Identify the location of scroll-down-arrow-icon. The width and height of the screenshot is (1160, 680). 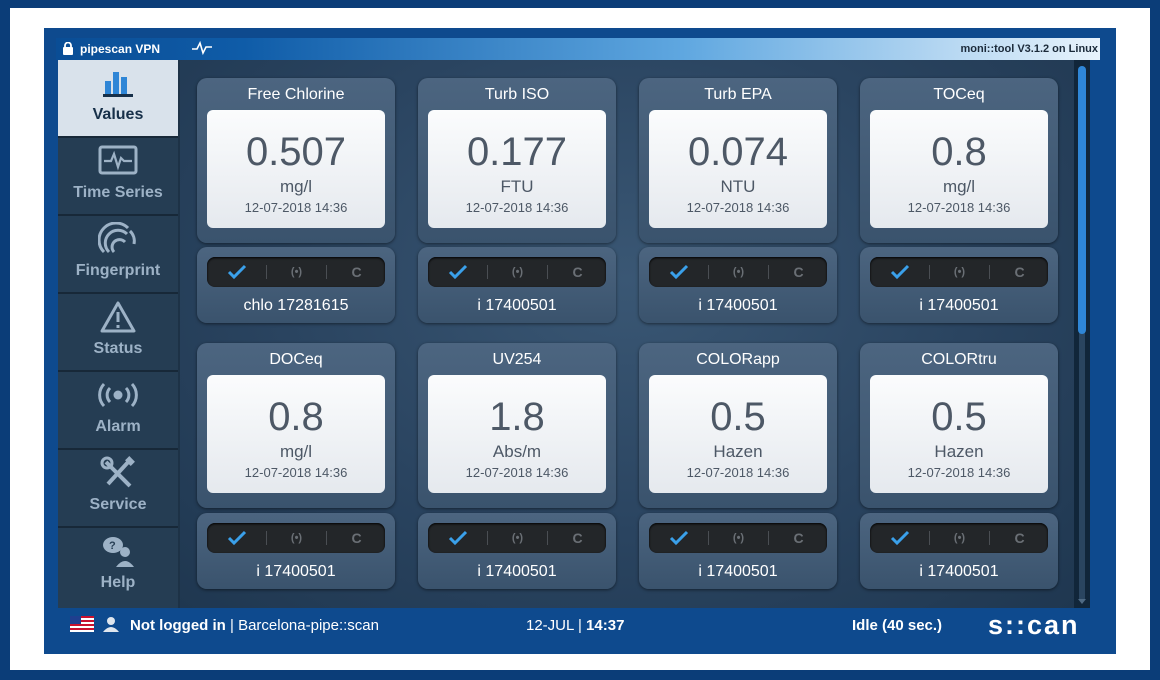
(1082, 601).